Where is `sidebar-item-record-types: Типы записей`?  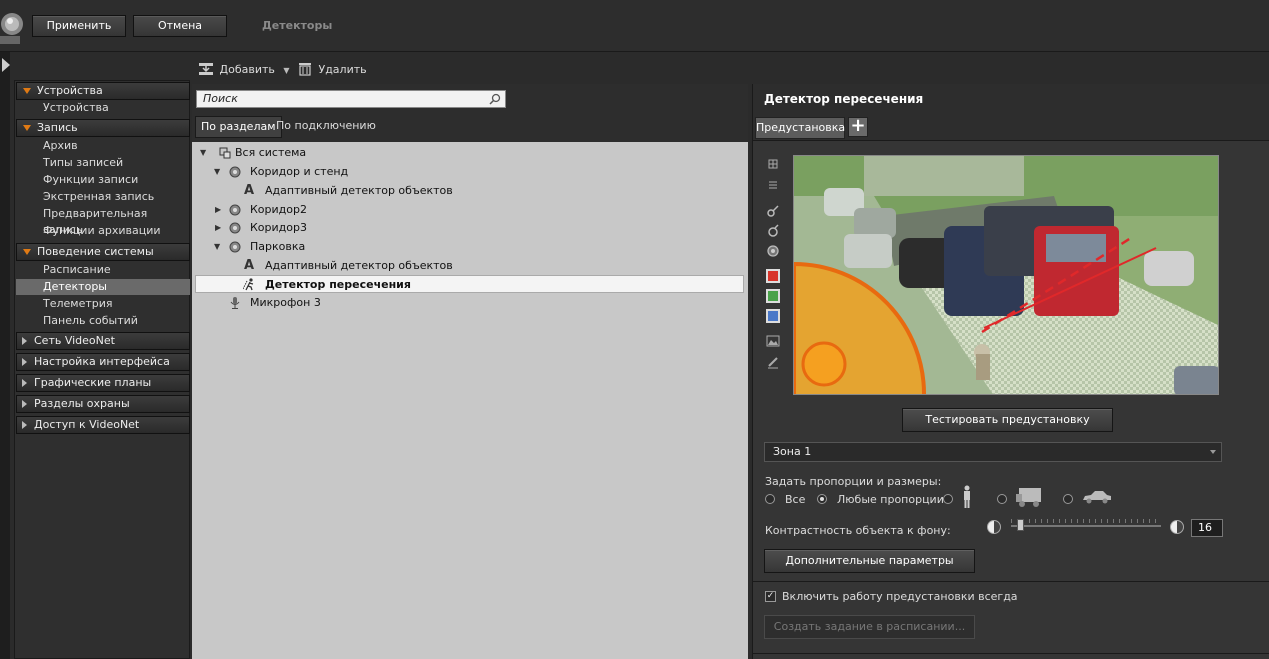
sidebar-item-record-types: Типы записей is located at coordinates (103, 163).